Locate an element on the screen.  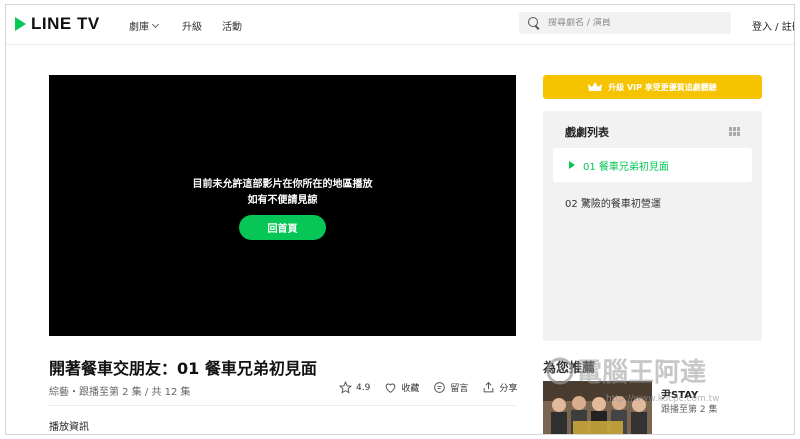
top-header: LINE TV 劇庫 升級 活動 登入 / 註冊 is located at coordinates (400, 25).